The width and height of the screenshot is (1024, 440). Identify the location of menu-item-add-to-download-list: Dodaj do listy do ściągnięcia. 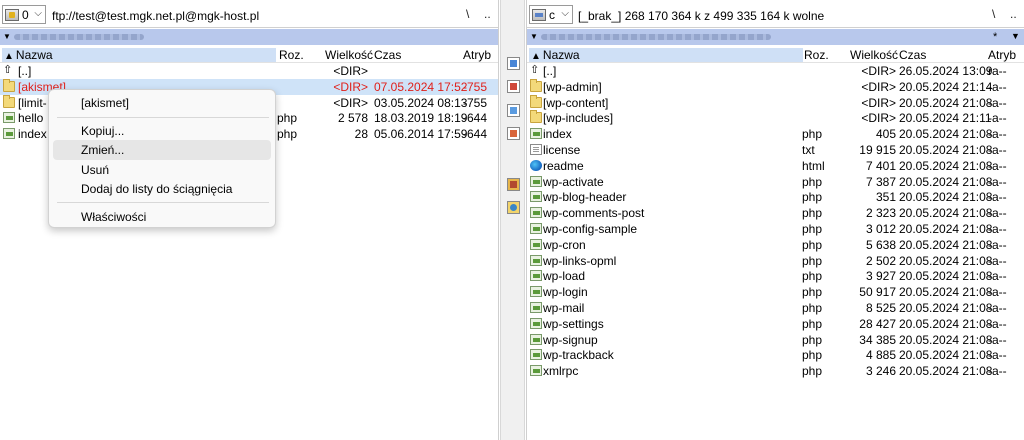
(162, 189).